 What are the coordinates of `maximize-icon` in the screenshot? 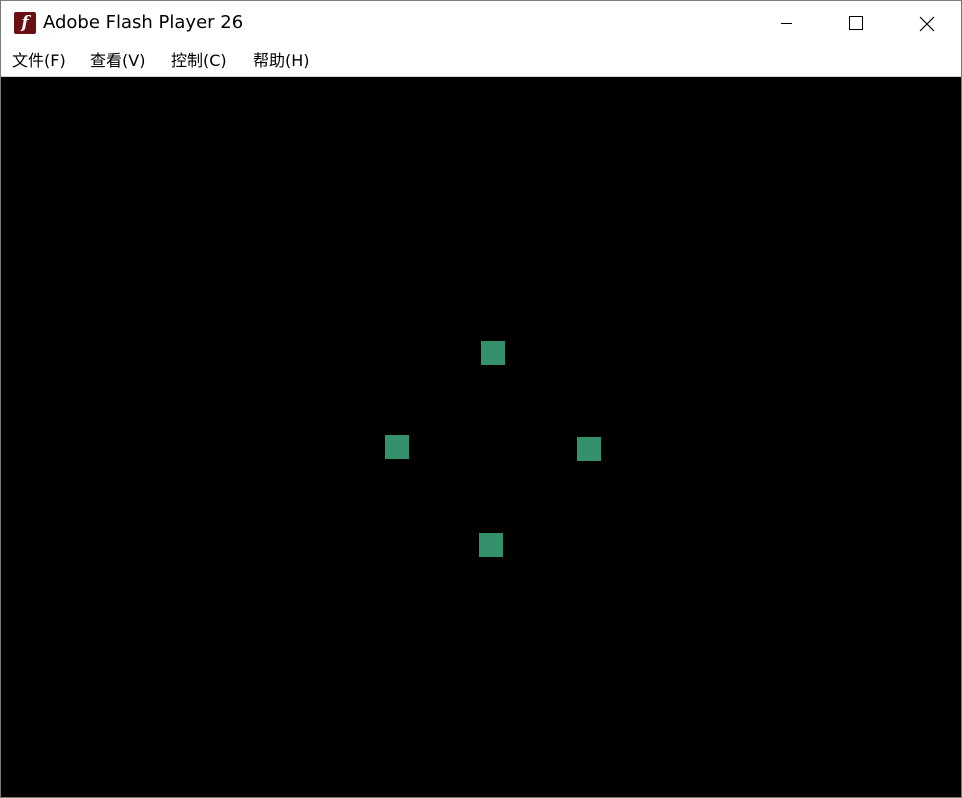 It's located at (856, 23).